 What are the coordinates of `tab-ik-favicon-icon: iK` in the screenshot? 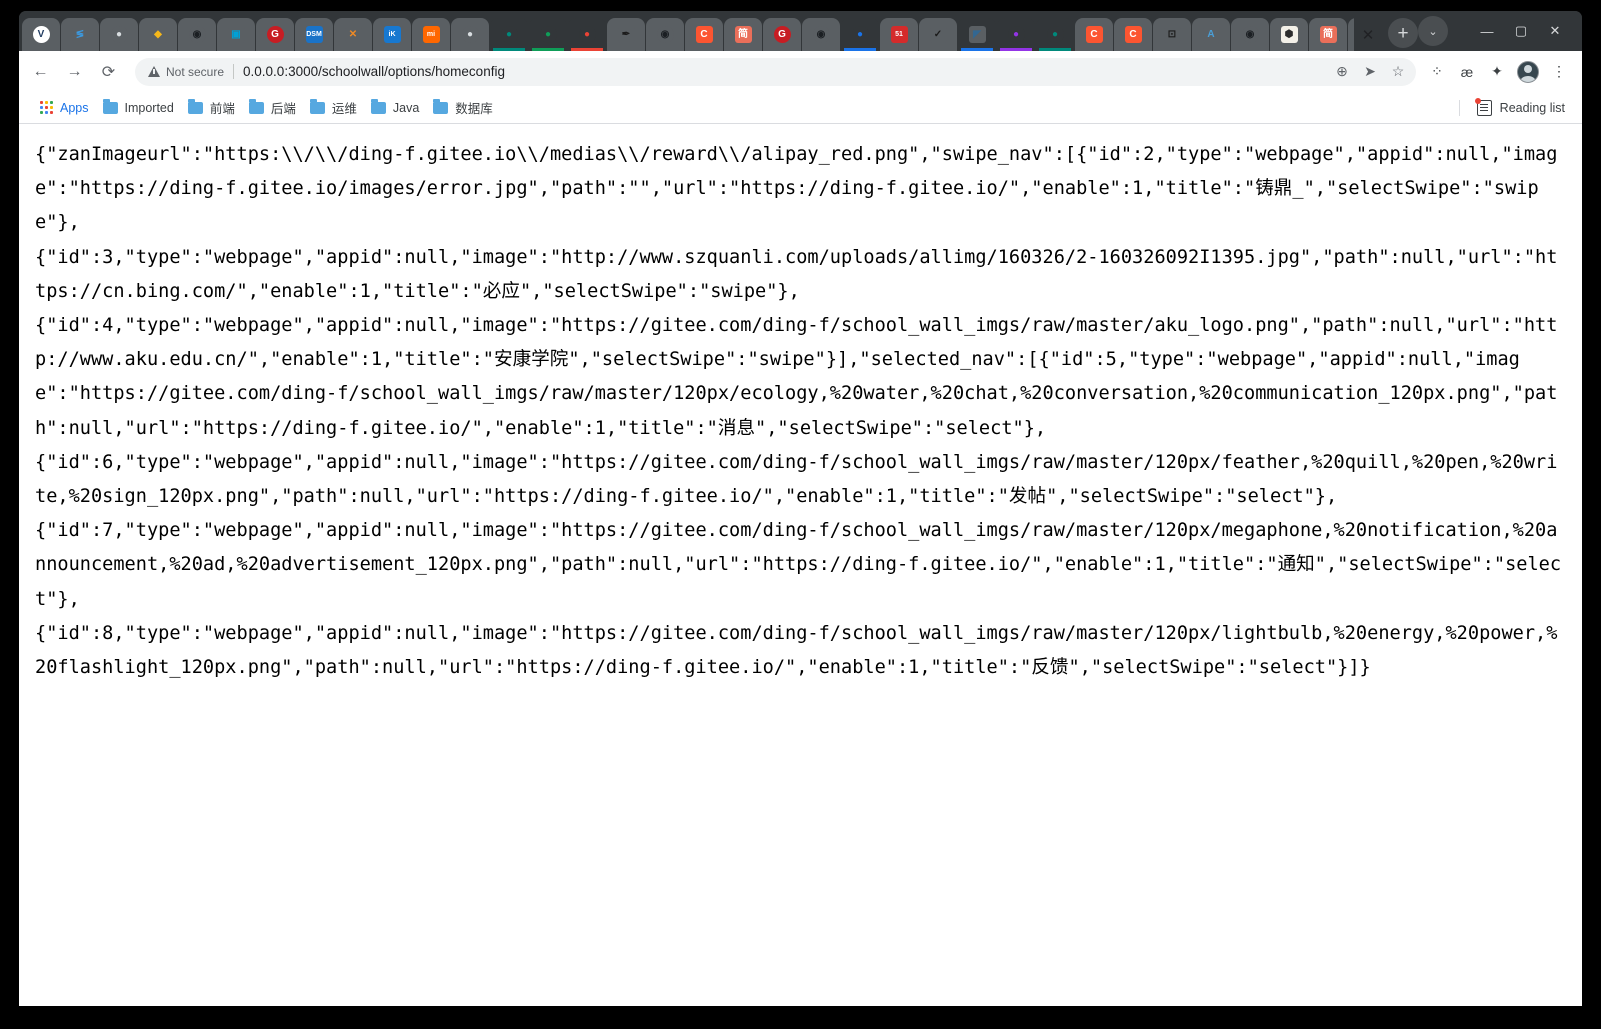 It's located at (392, 34).